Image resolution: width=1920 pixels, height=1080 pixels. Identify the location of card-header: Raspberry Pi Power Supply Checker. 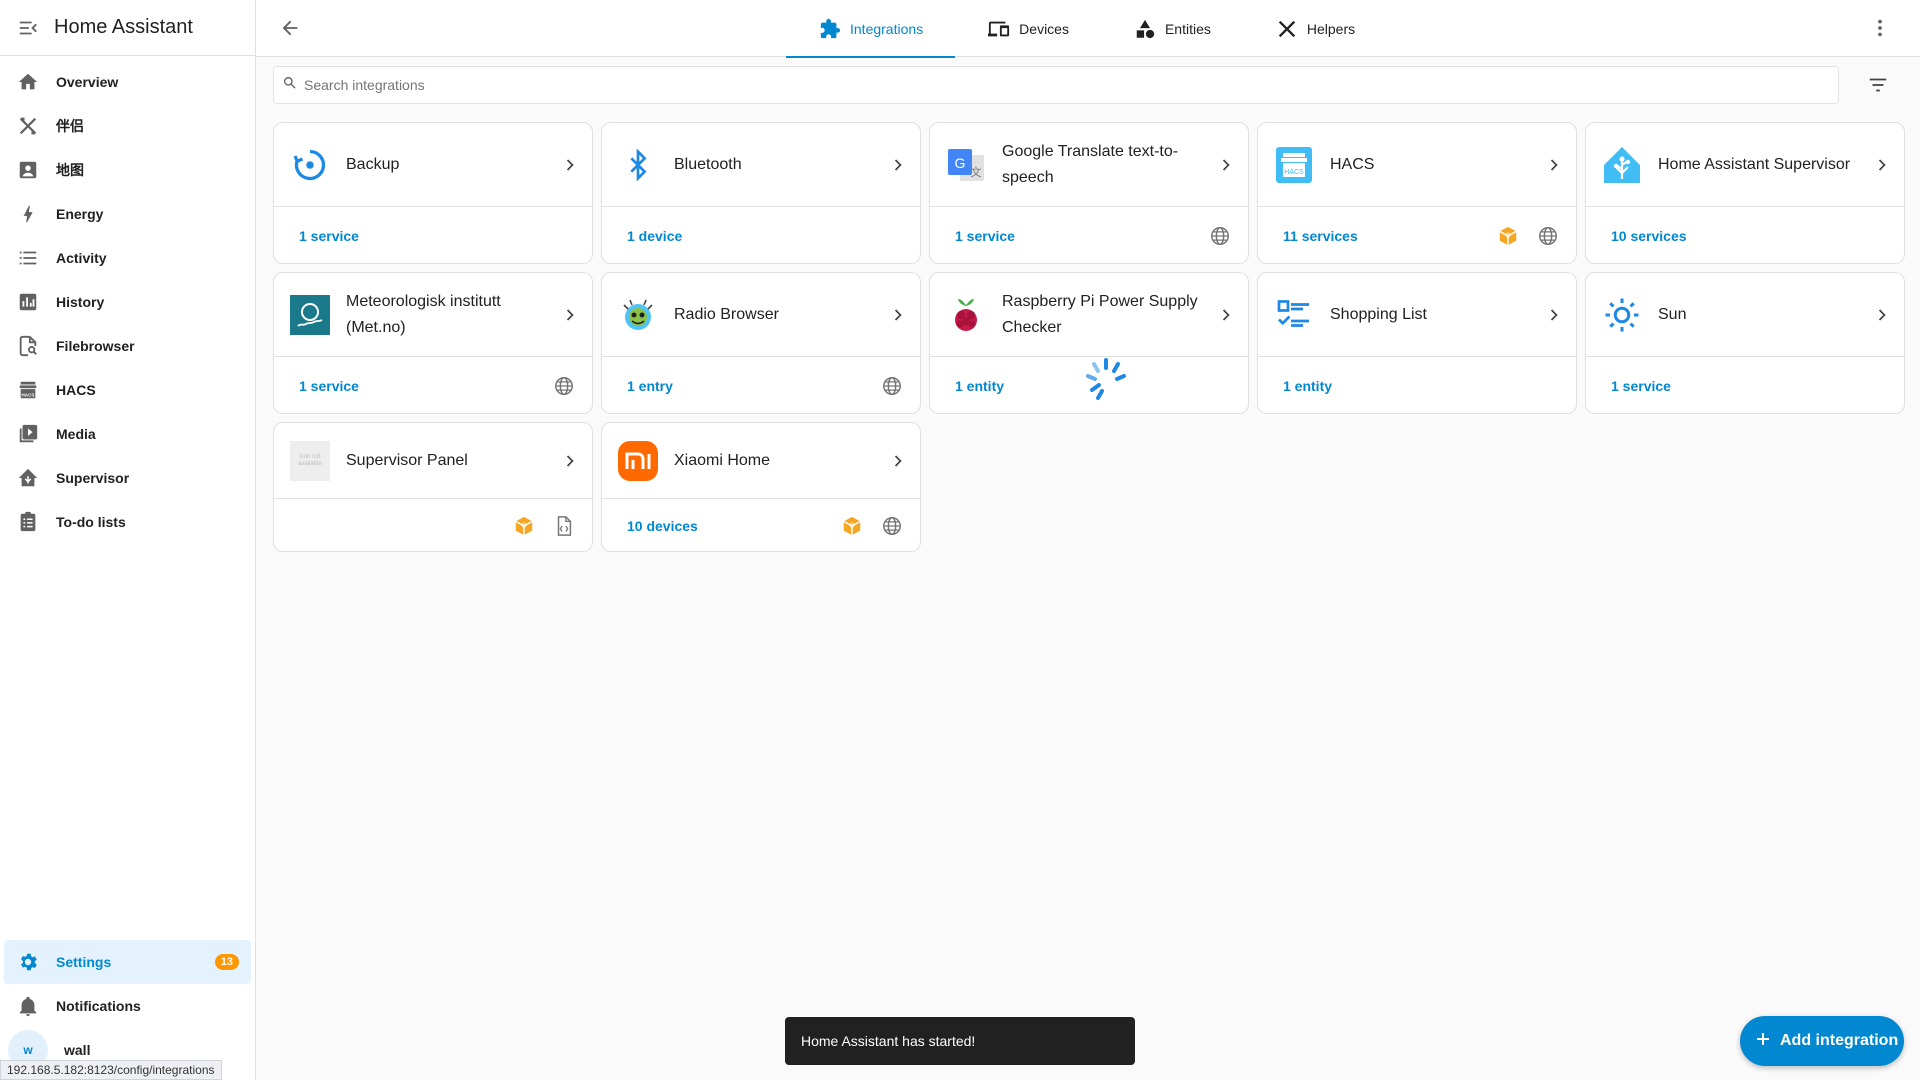
(1089, 315).